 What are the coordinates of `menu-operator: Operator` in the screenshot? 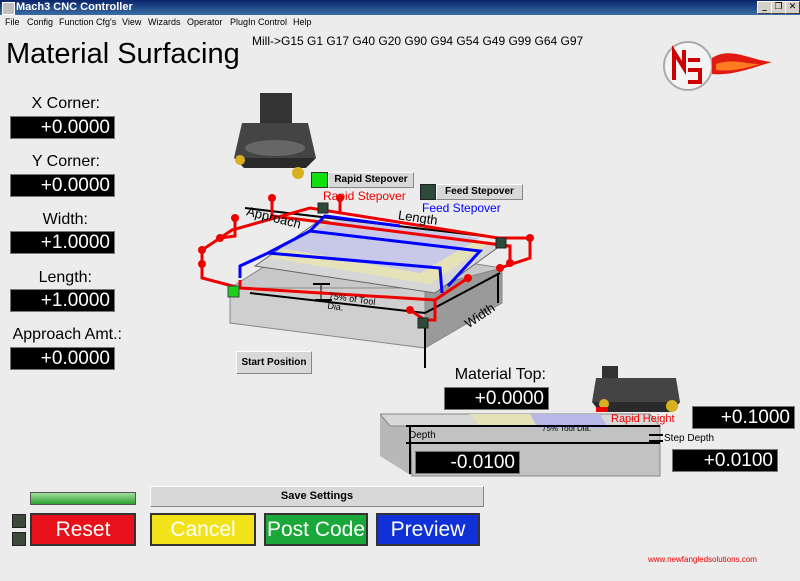 It's located at (205, 22).